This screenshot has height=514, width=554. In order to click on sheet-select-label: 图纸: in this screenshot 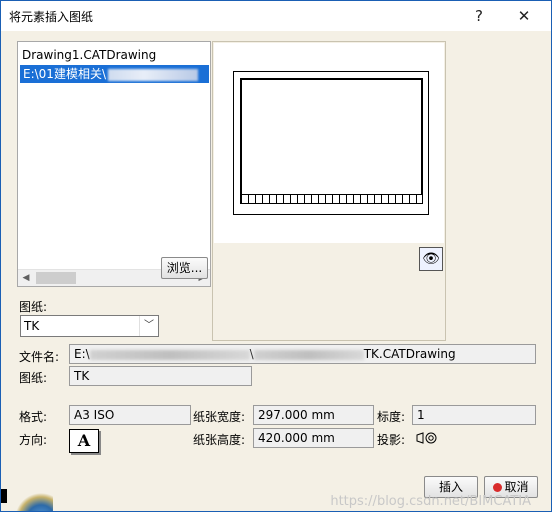, I will do `click(33, 307)`.